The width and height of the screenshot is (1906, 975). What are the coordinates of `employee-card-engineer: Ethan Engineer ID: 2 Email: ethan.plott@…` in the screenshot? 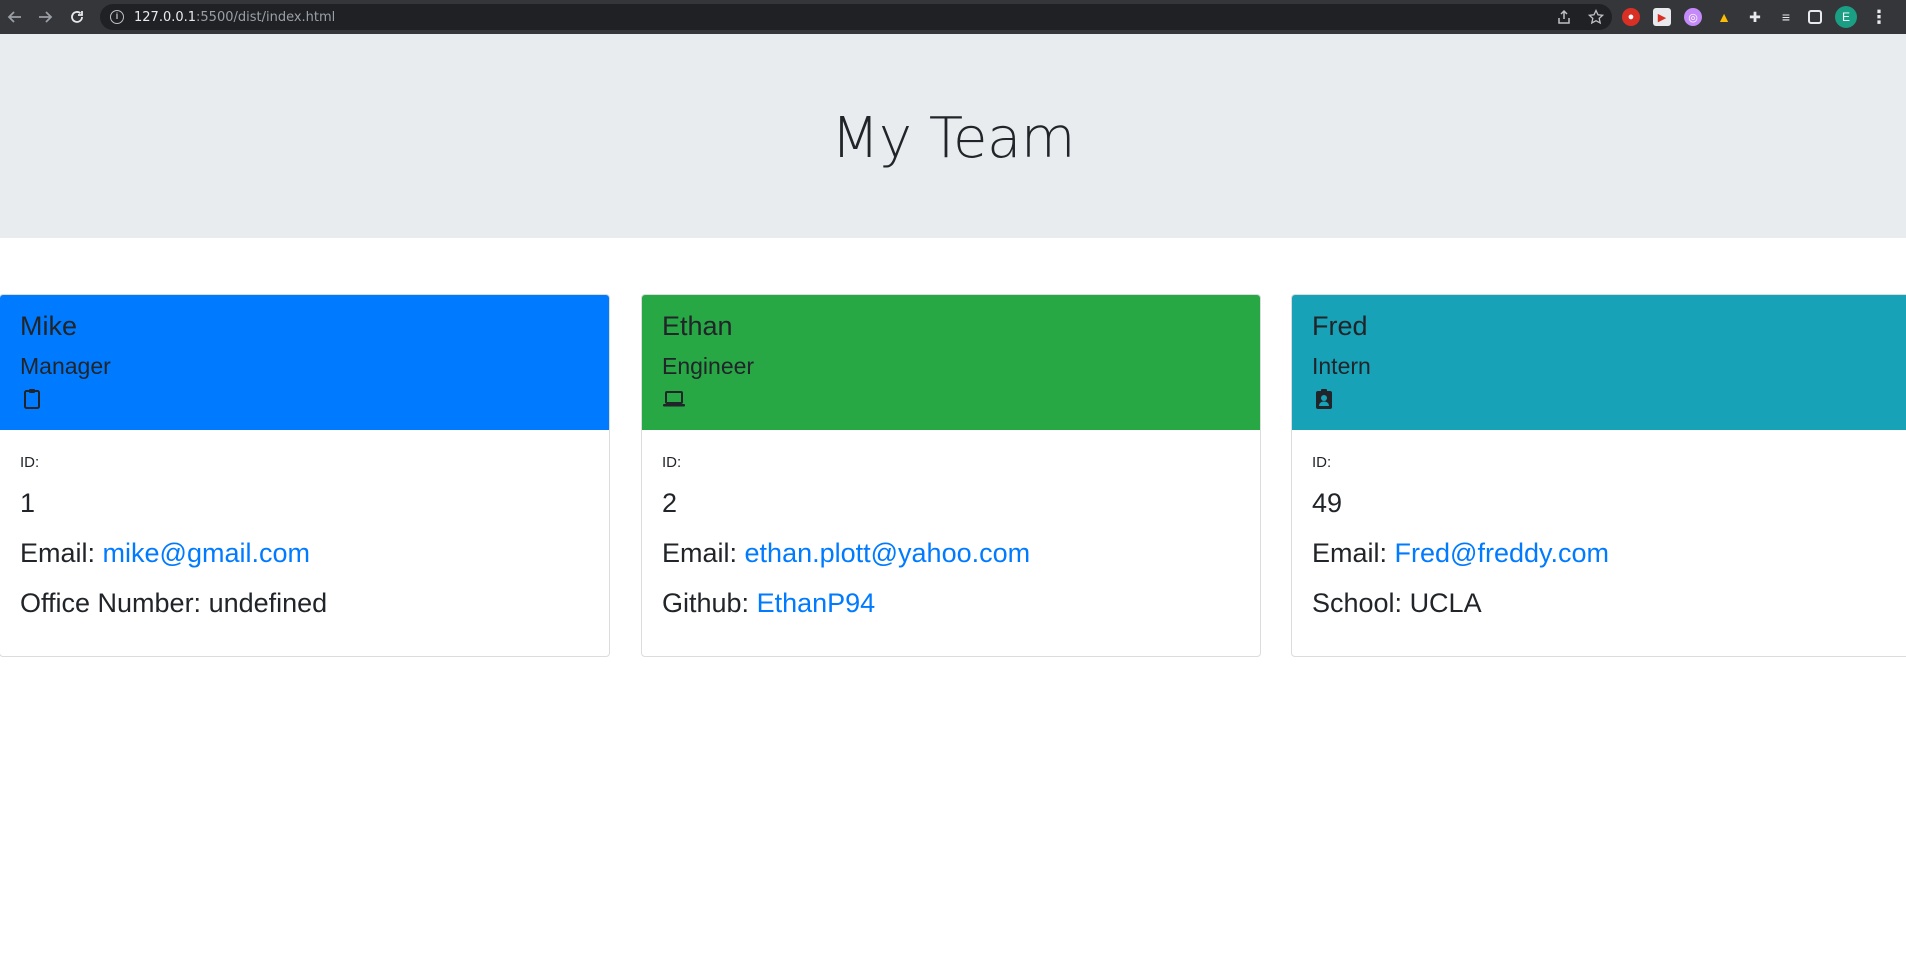 It's located at (951, 475).